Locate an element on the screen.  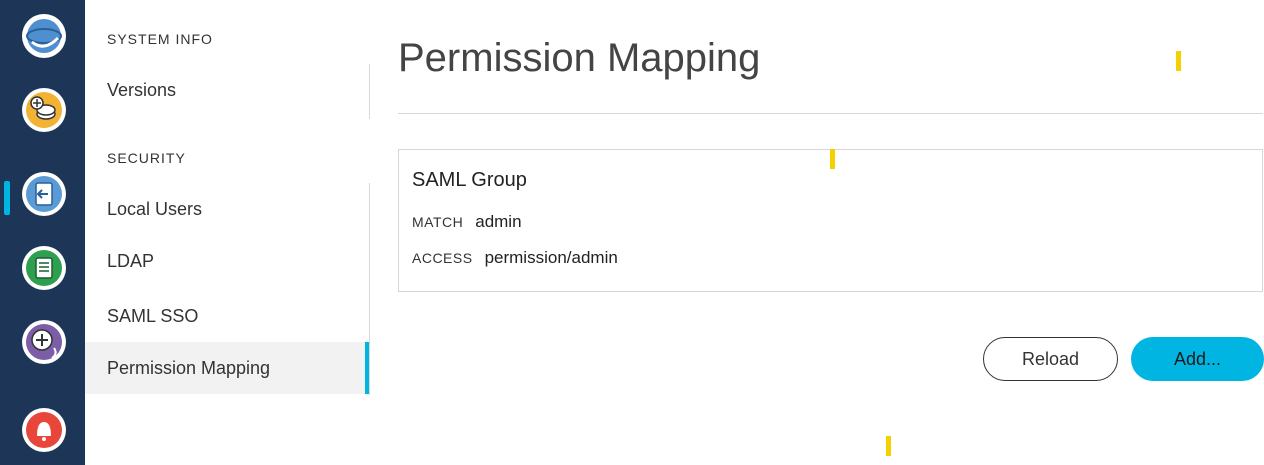
network-add-icon is located at coordinates (44, 342).